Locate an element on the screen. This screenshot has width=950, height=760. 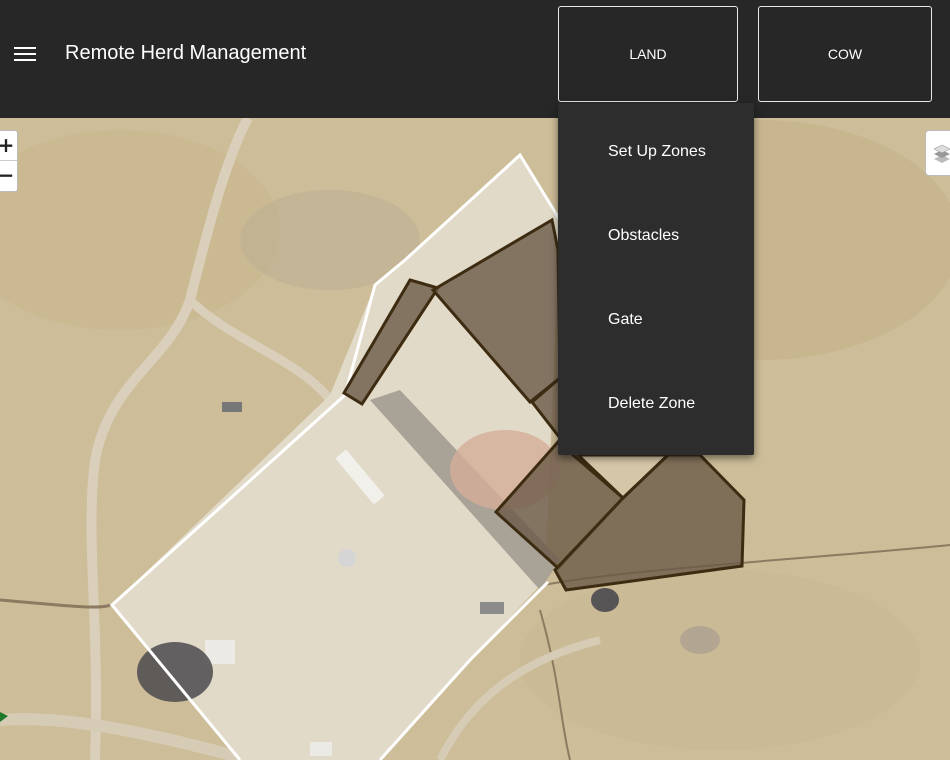
menu-item-set-up-zones: Set Up Zones is located at coordinates (657, 152).